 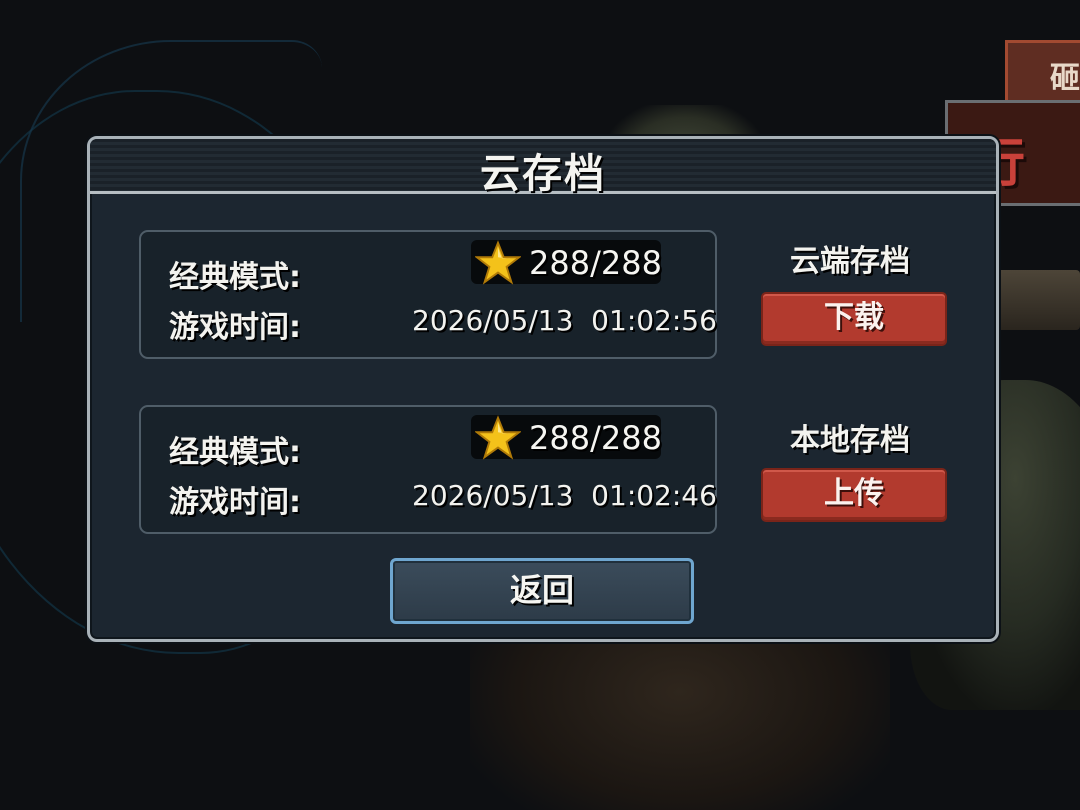 What do you see at coordinates (542, 591) in the screenshot?
I see `back-button: 返回` at bounding box center [542, 591].